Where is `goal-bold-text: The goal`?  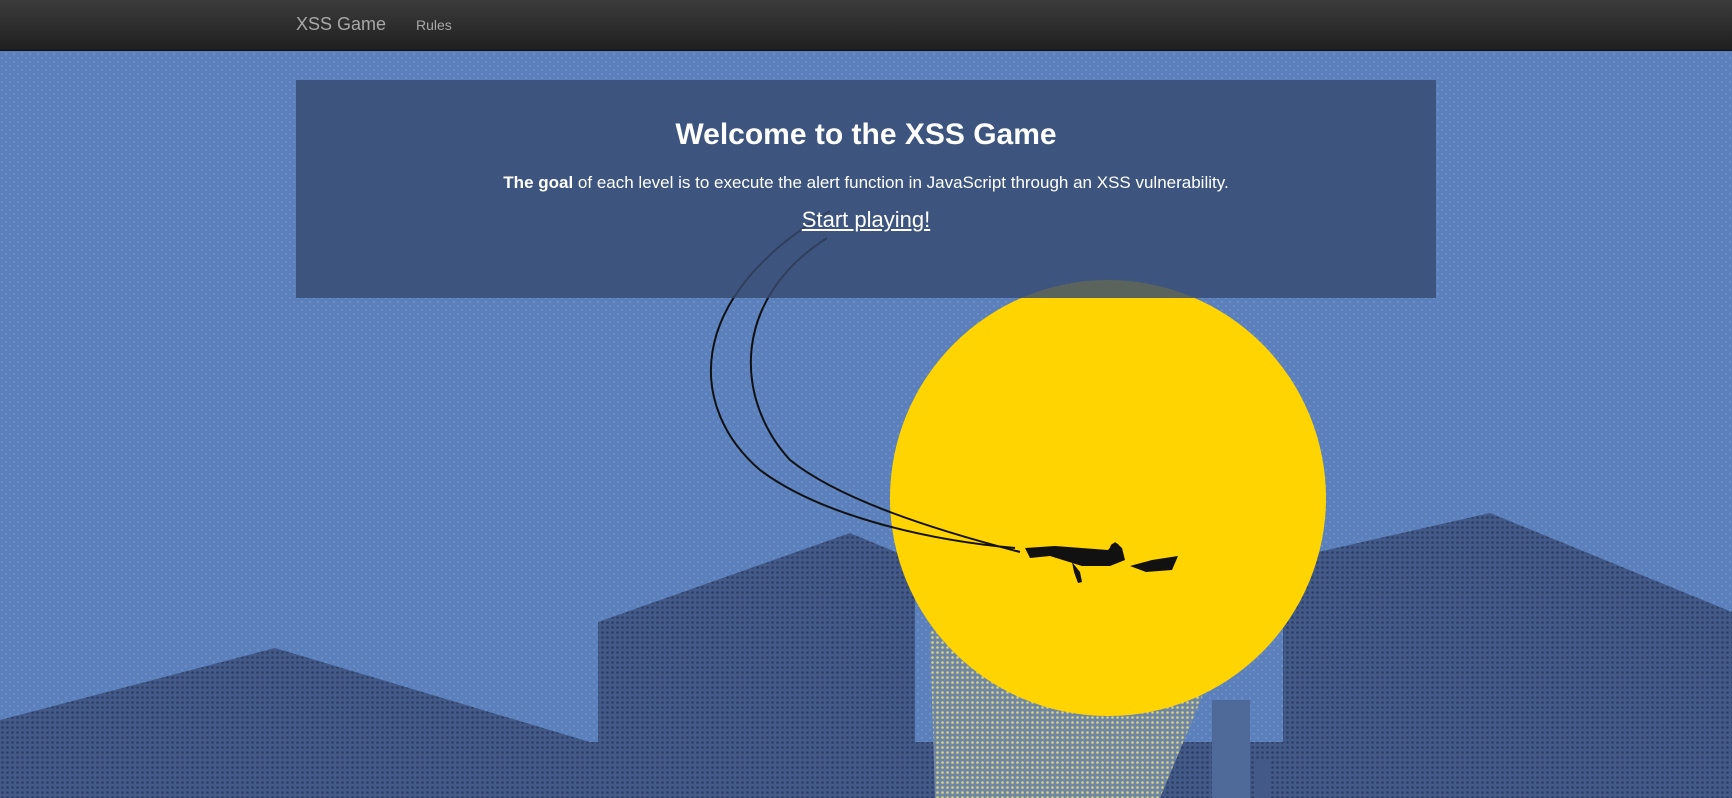 goal-bold-text: The goal is located at coordinates (538, 182).